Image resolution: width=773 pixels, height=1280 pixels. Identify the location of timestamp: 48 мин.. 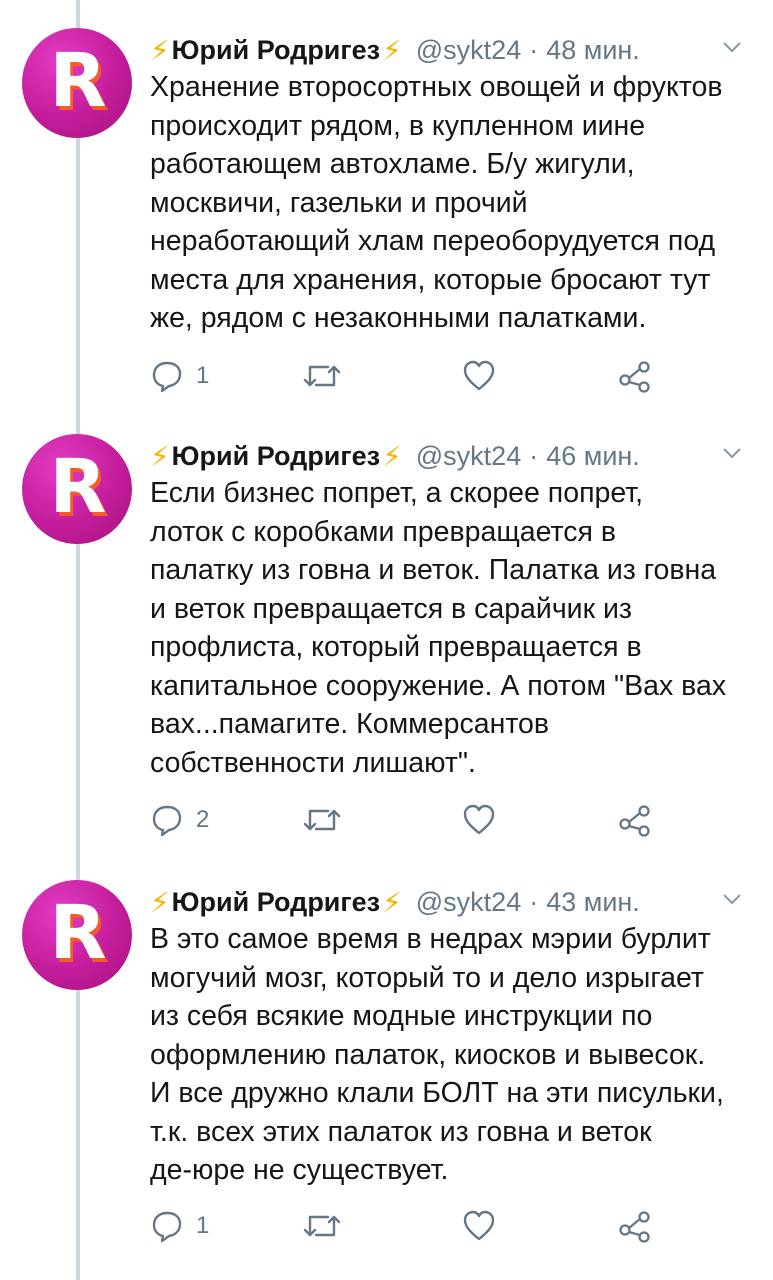
(593, 50).